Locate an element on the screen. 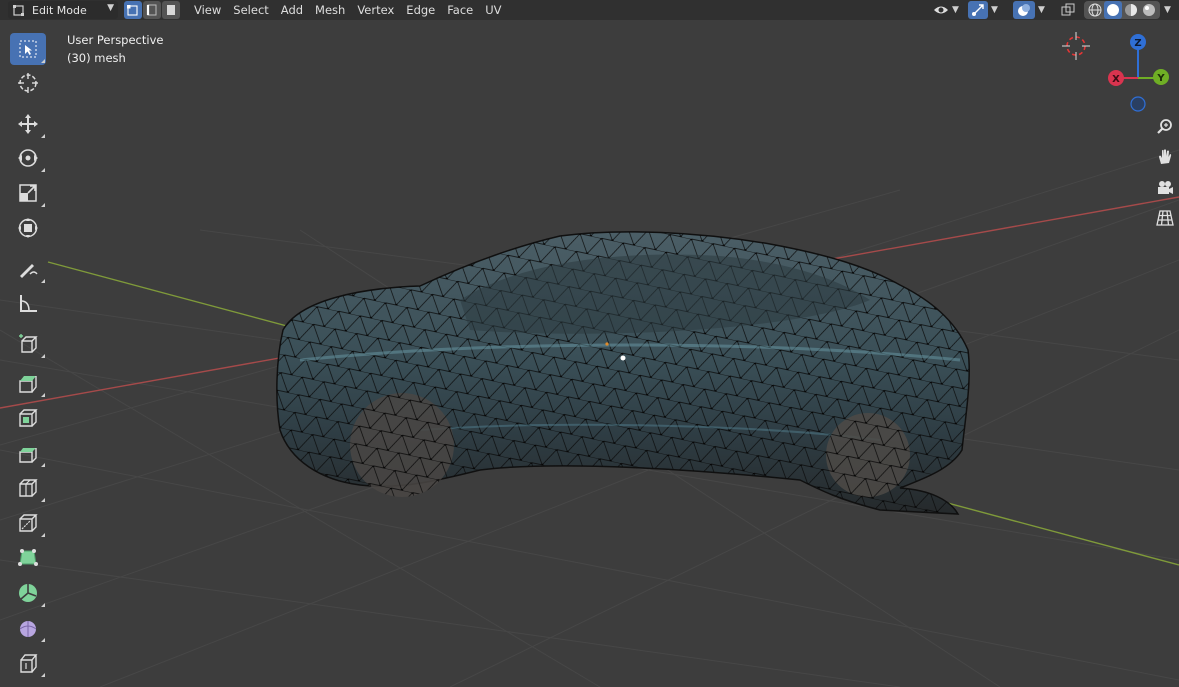 The width and height of the screenshot is (1179, 687). move-icon is located at coordinates (28, 124).